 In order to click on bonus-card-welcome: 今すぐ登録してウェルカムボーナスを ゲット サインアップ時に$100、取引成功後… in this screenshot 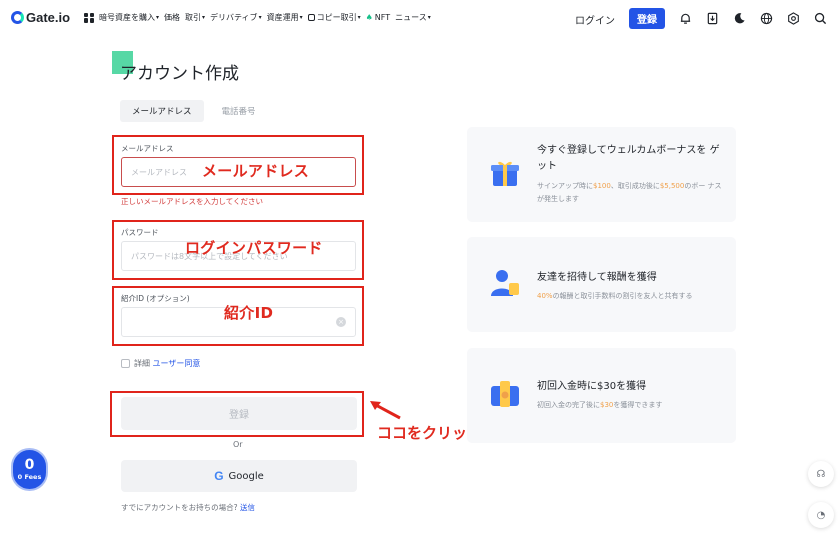, I will do `click(601, 174)`.